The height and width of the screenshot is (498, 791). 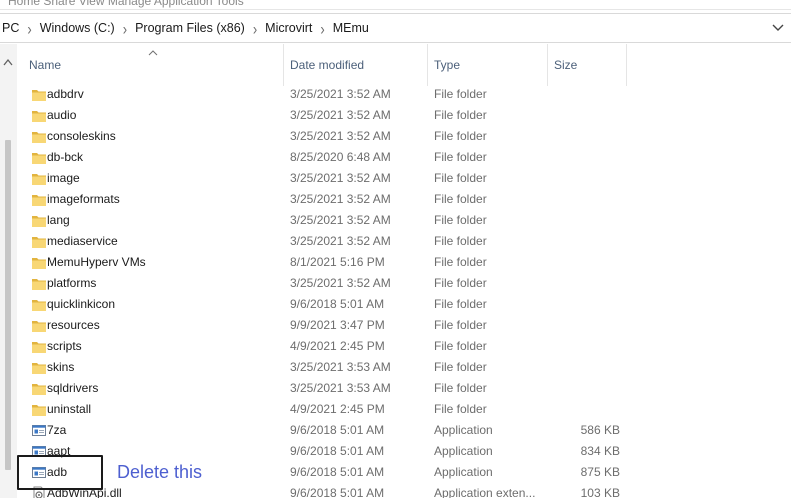 I want to click on breadcrumb-item-microvirt: Microvirt, so click(x=288, y=28).